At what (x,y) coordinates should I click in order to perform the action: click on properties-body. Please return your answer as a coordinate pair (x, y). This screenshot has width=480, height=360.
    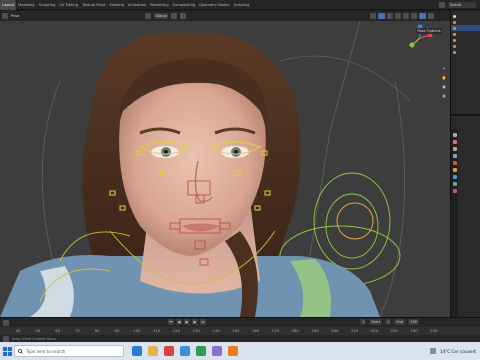
    Looking at the image, I should click on (469, 143).